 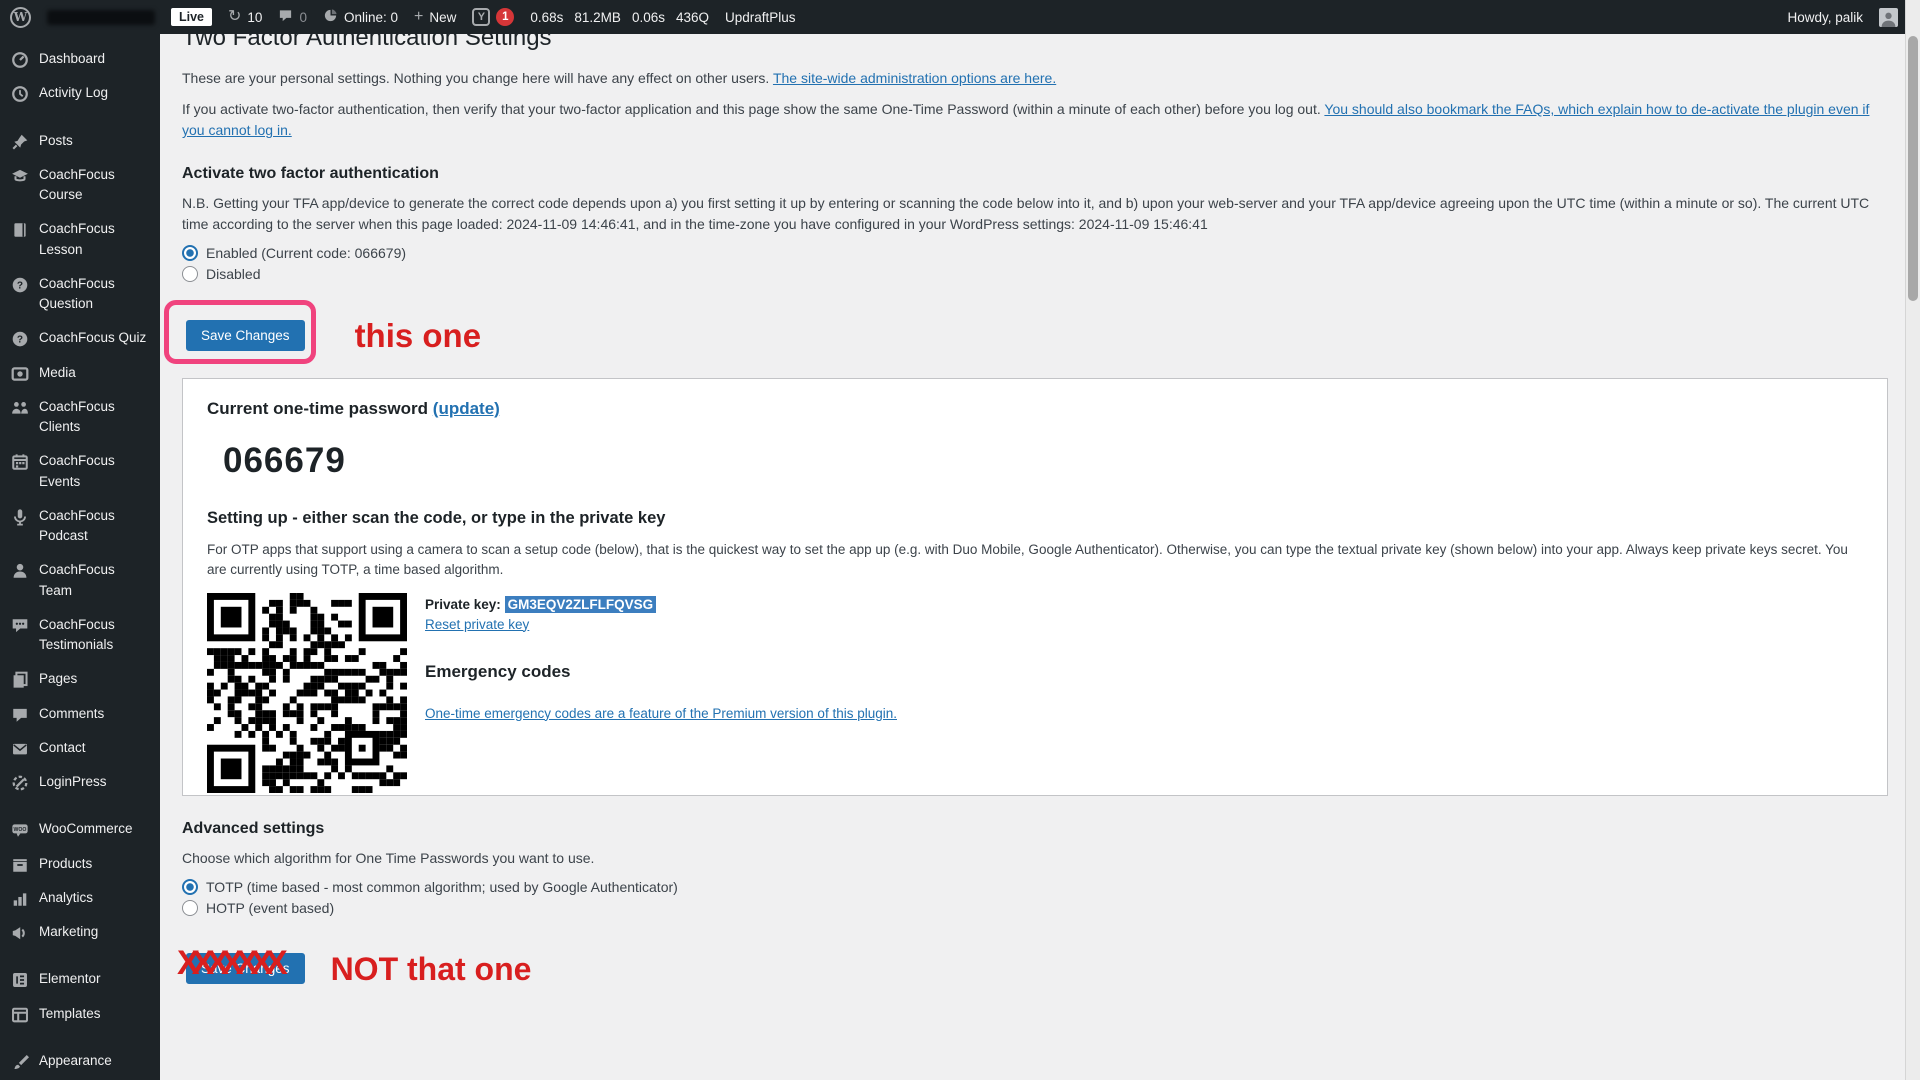 I want to click on sidebar-item-coachfocus-testimonials: CoachFocus Testimonials, so click(x=80, y=635).